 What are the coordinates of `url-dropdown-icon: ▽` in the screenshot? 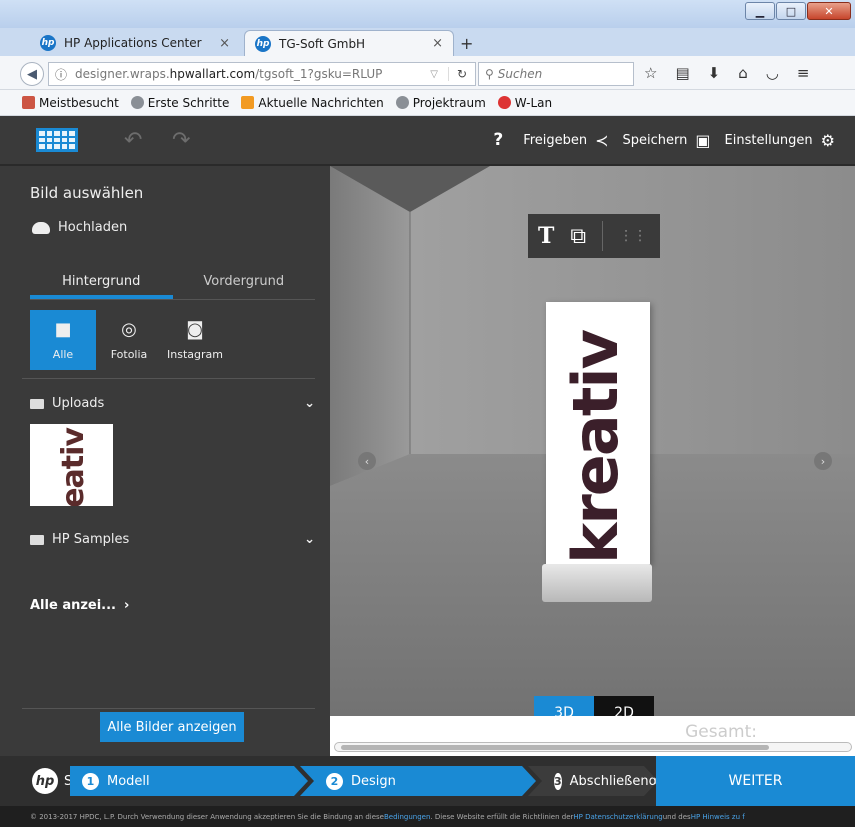 It's located at (434, 74).